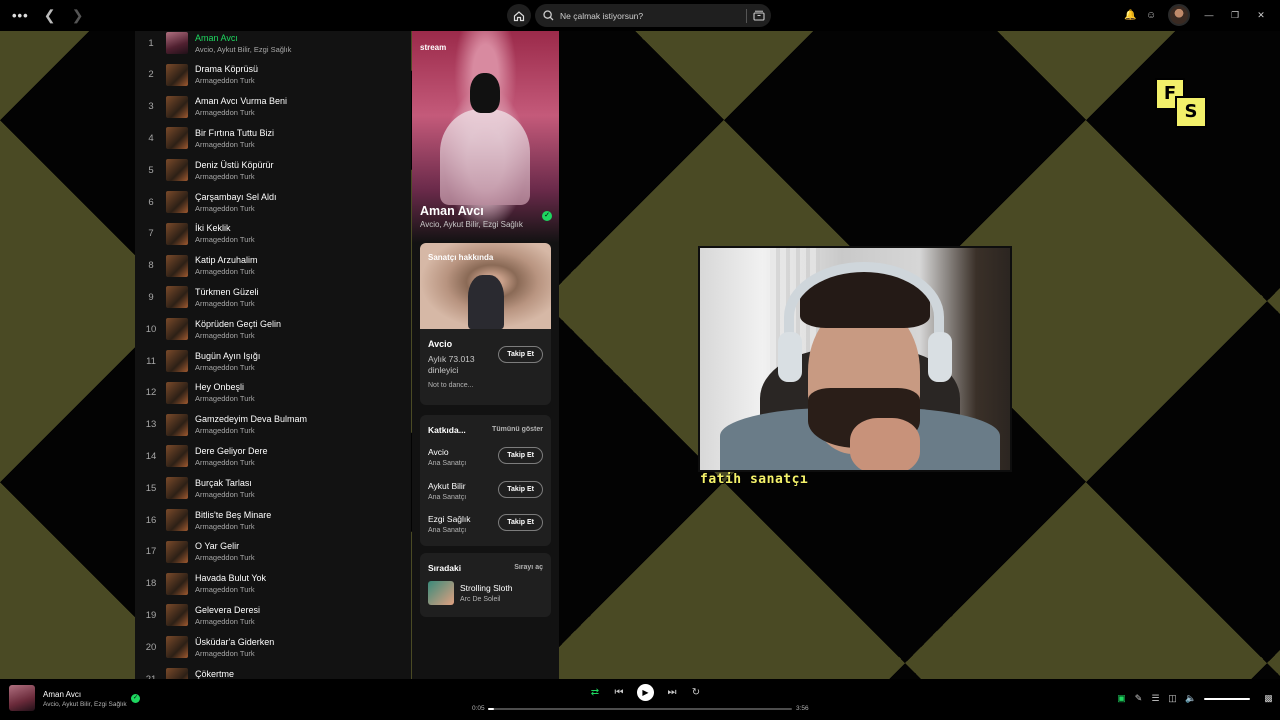 The height and width of the screenshot is (720, 1280). Describe the element at coordinates (241, 101) in the screenshot. I see `track-title: Aman Avcı Vurma Beni` at that location.